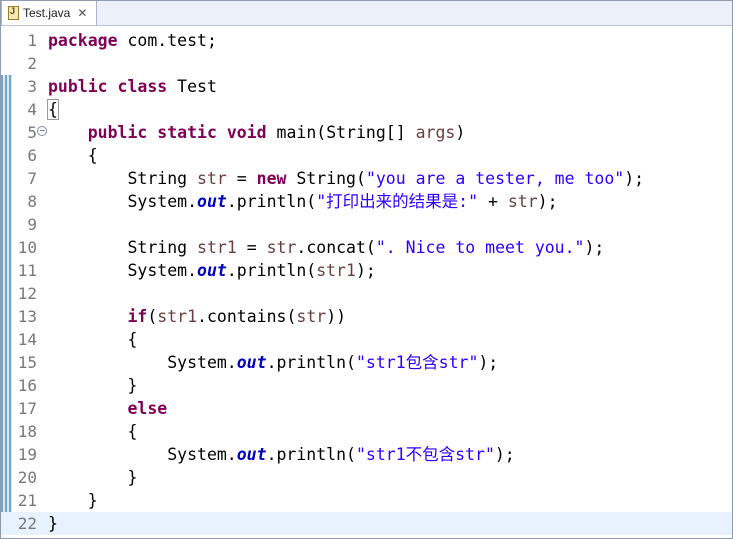  I want to click on code-line: 16 }, so click(366, 385).